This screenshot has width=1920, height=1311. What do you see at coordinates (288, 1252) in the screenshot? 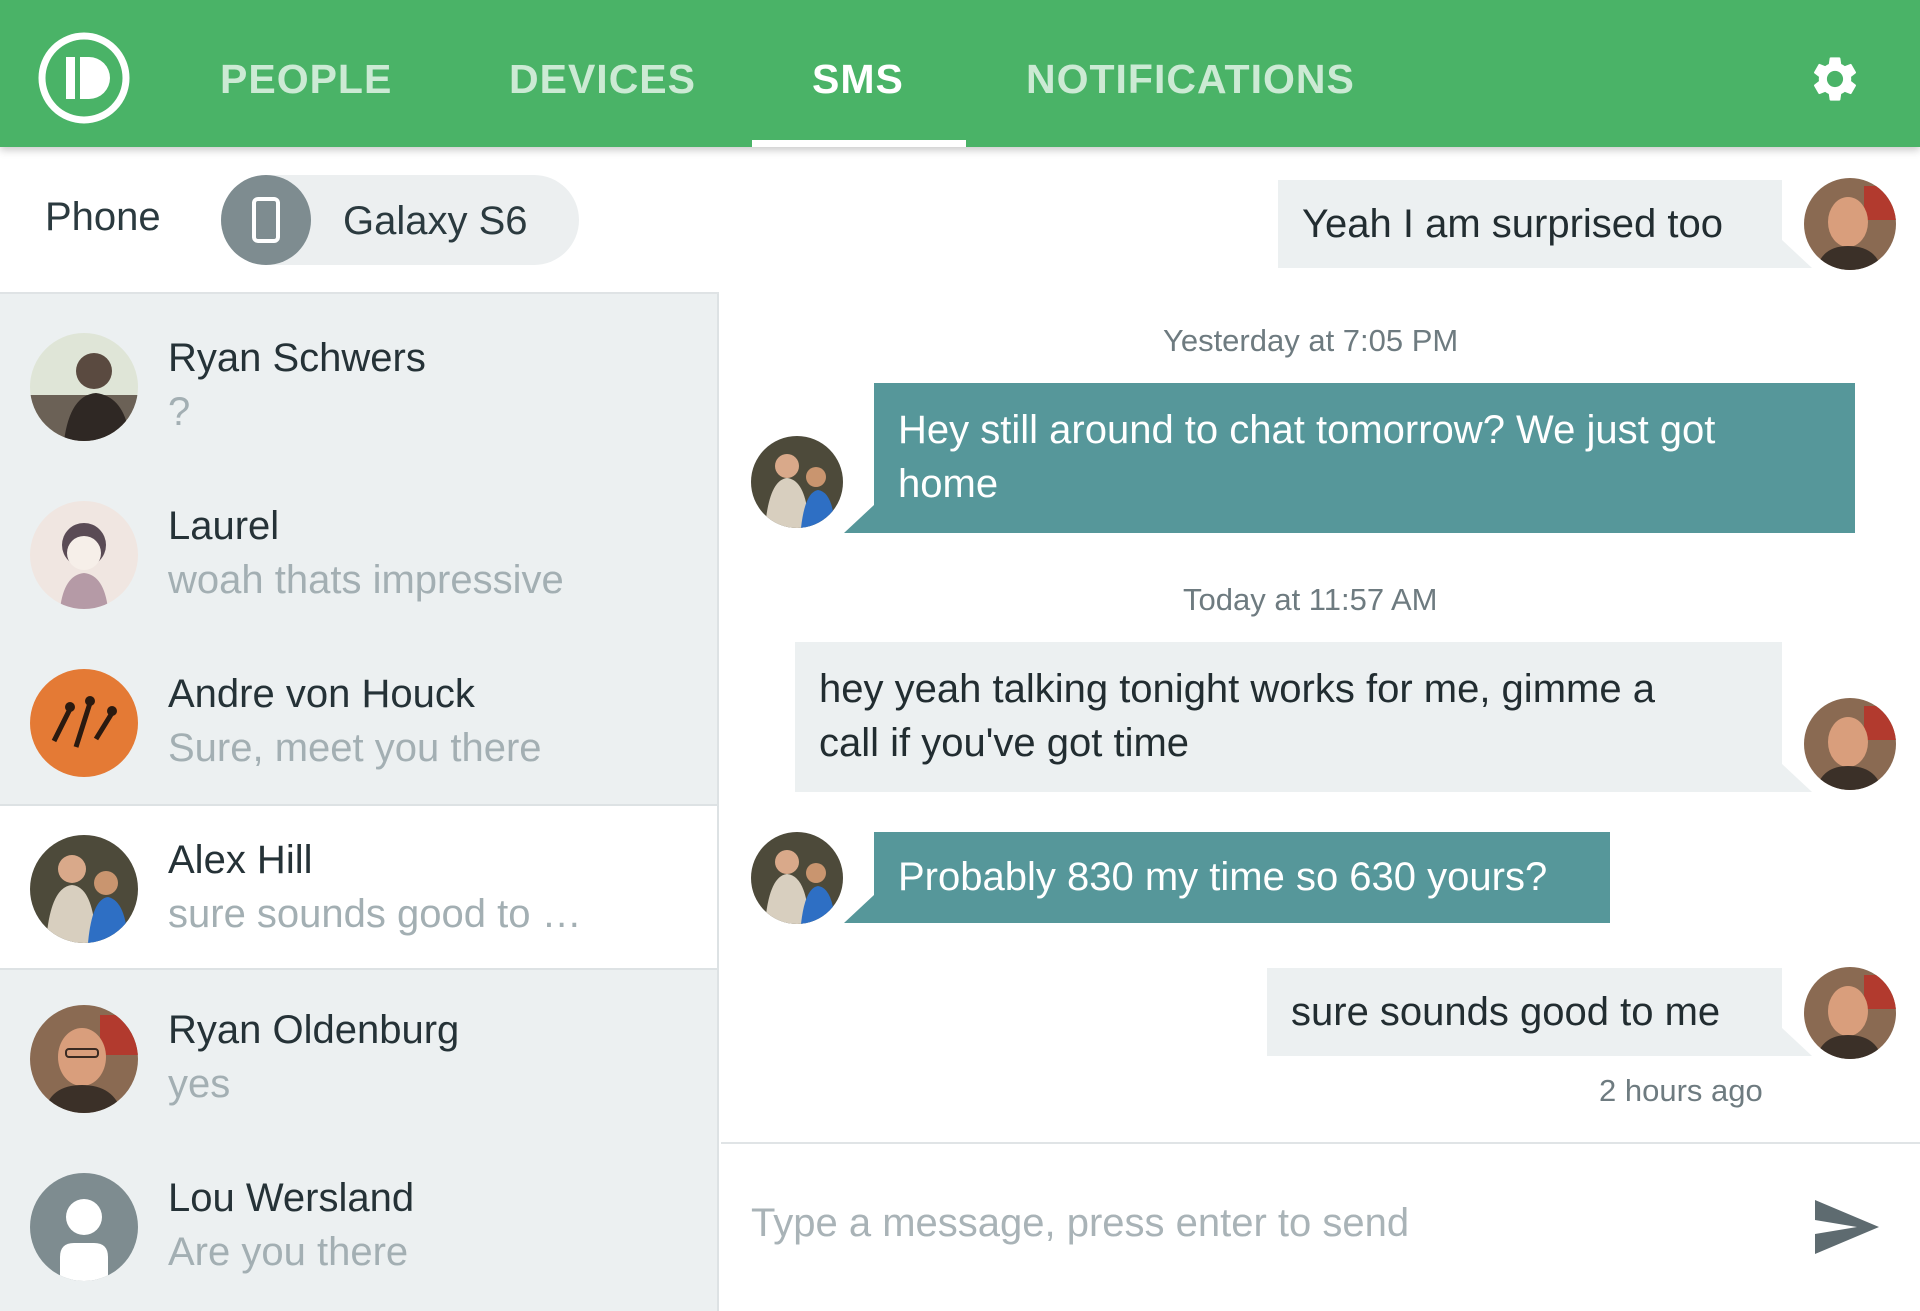
I see `contact-last-message: Are you there` at bounding box center [288, 1252].